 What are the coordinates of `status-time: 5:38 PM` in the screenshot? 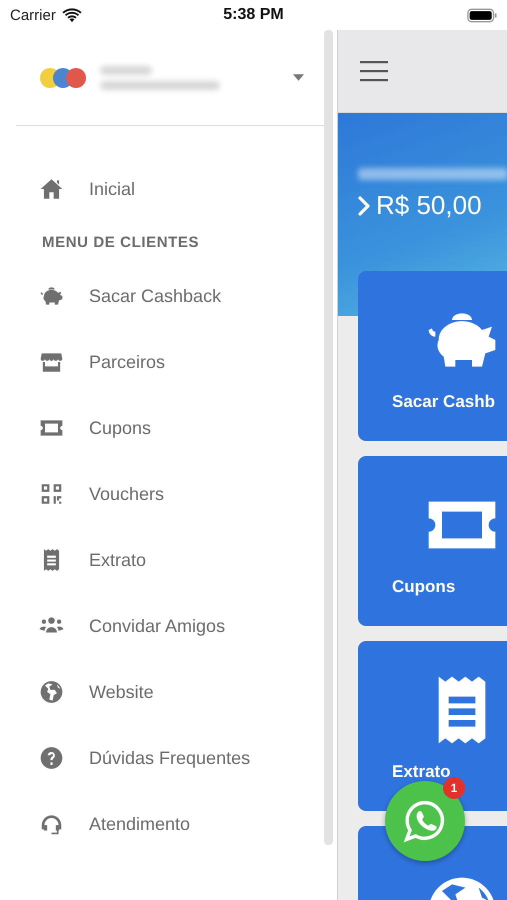 It's located at (253, 15).